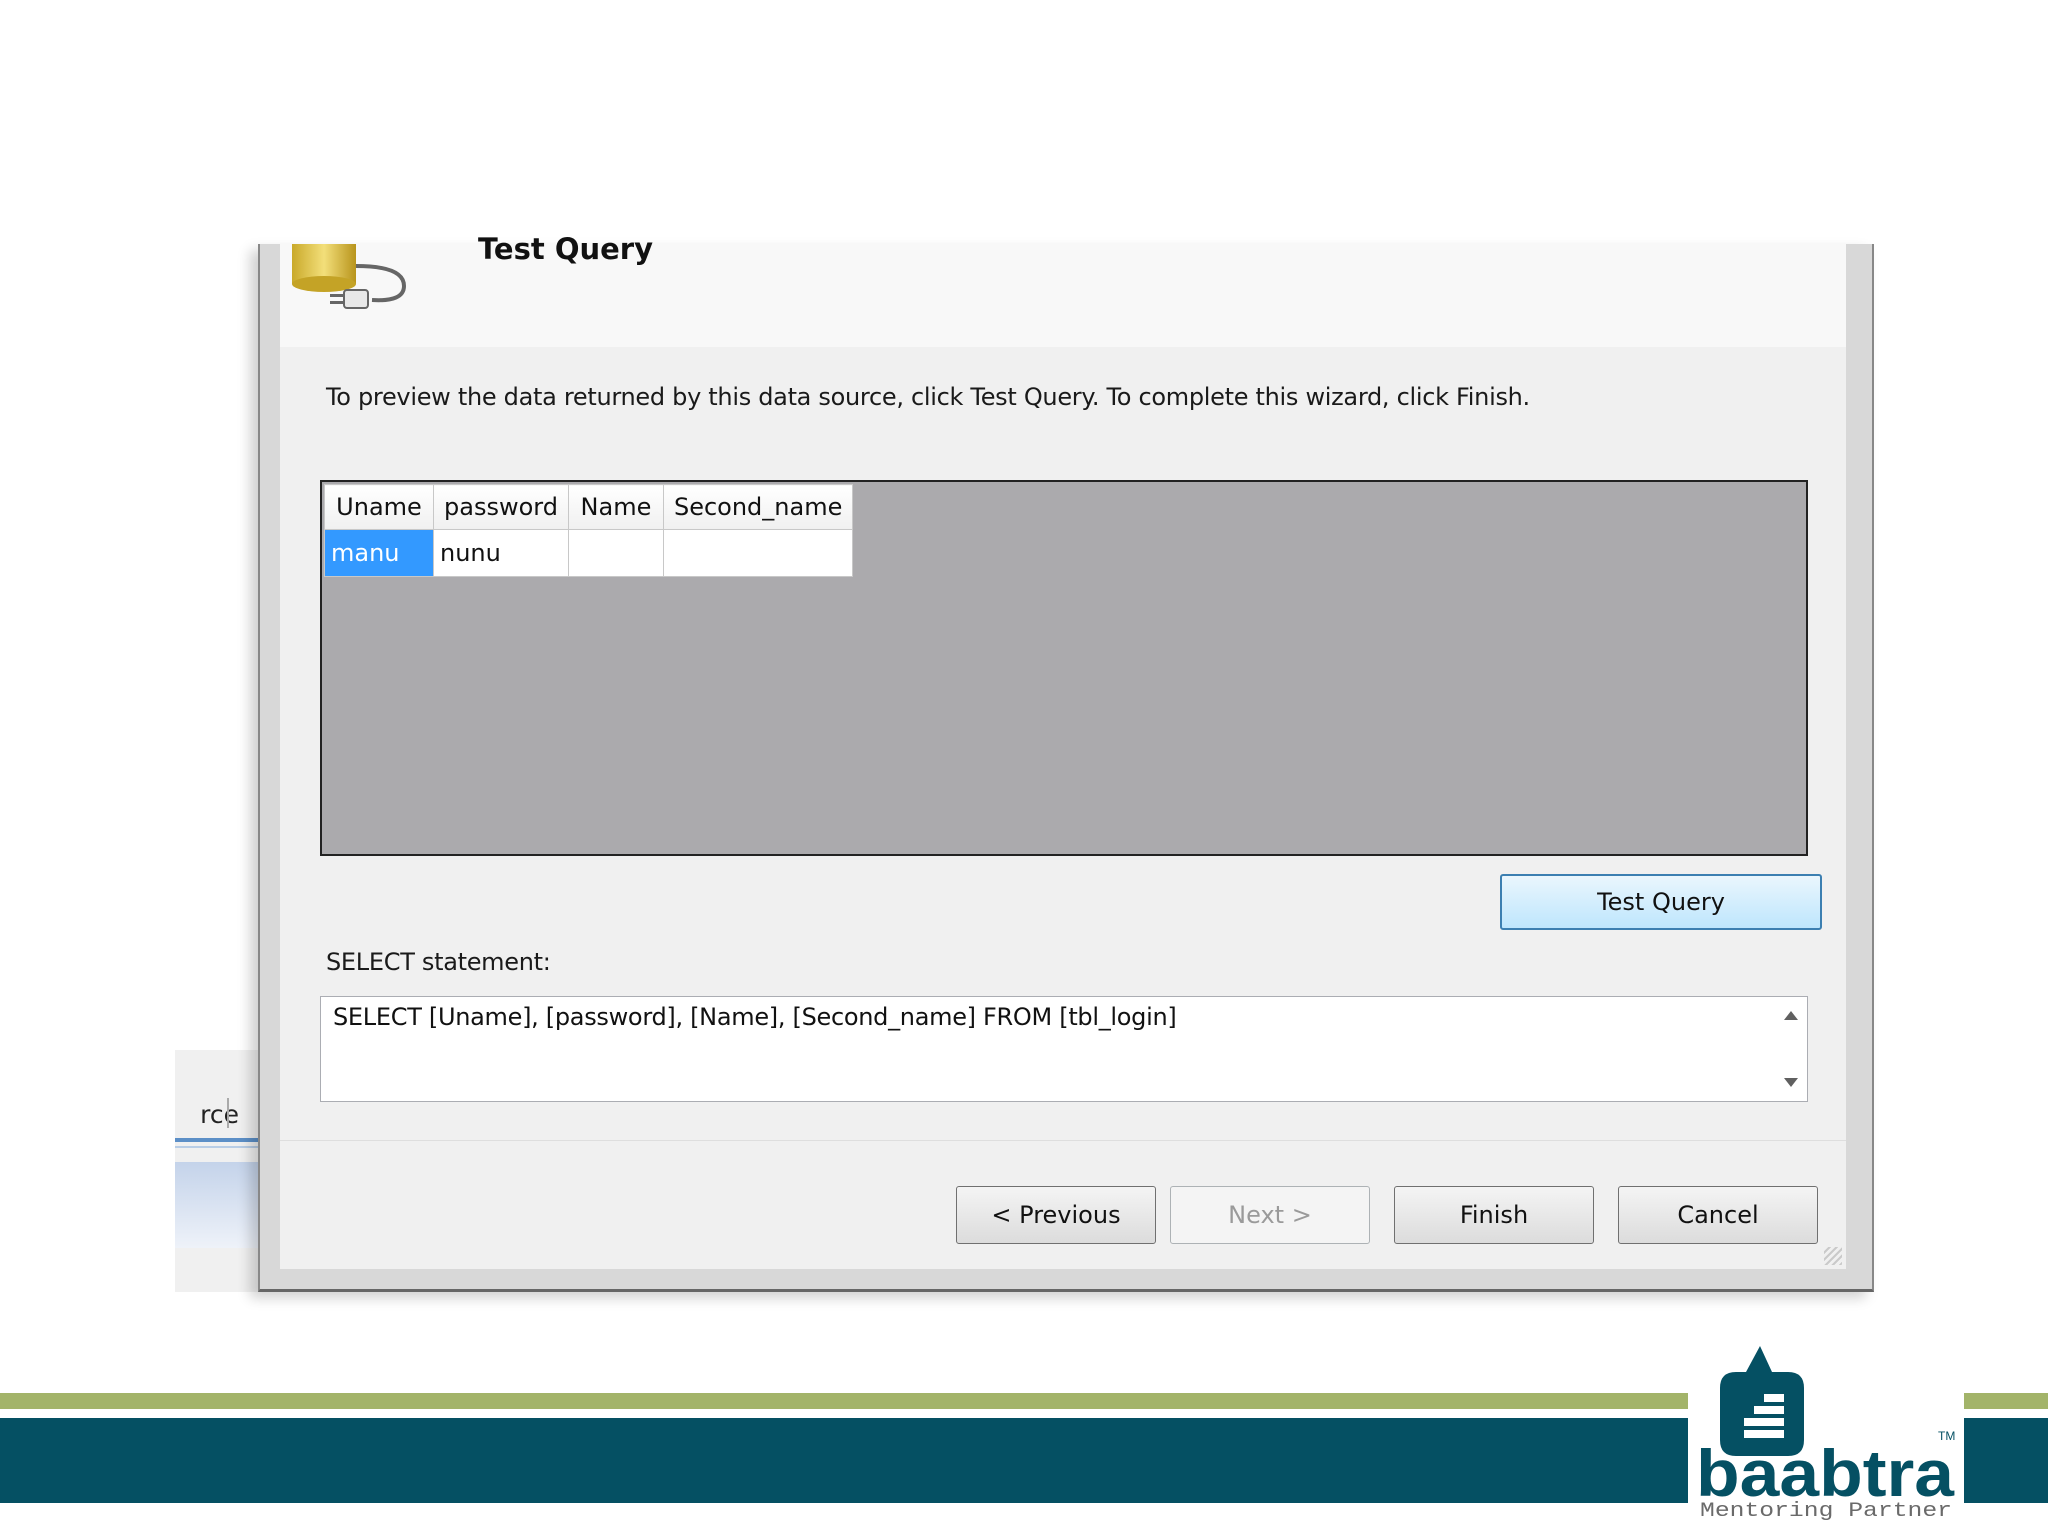 The height and width of the screenshot is (1536, 2048). What do you see at coordinates (1494, 1215) in the screenshot?
I see `finish-button: Finish` at bounding box center [1494, 1215].